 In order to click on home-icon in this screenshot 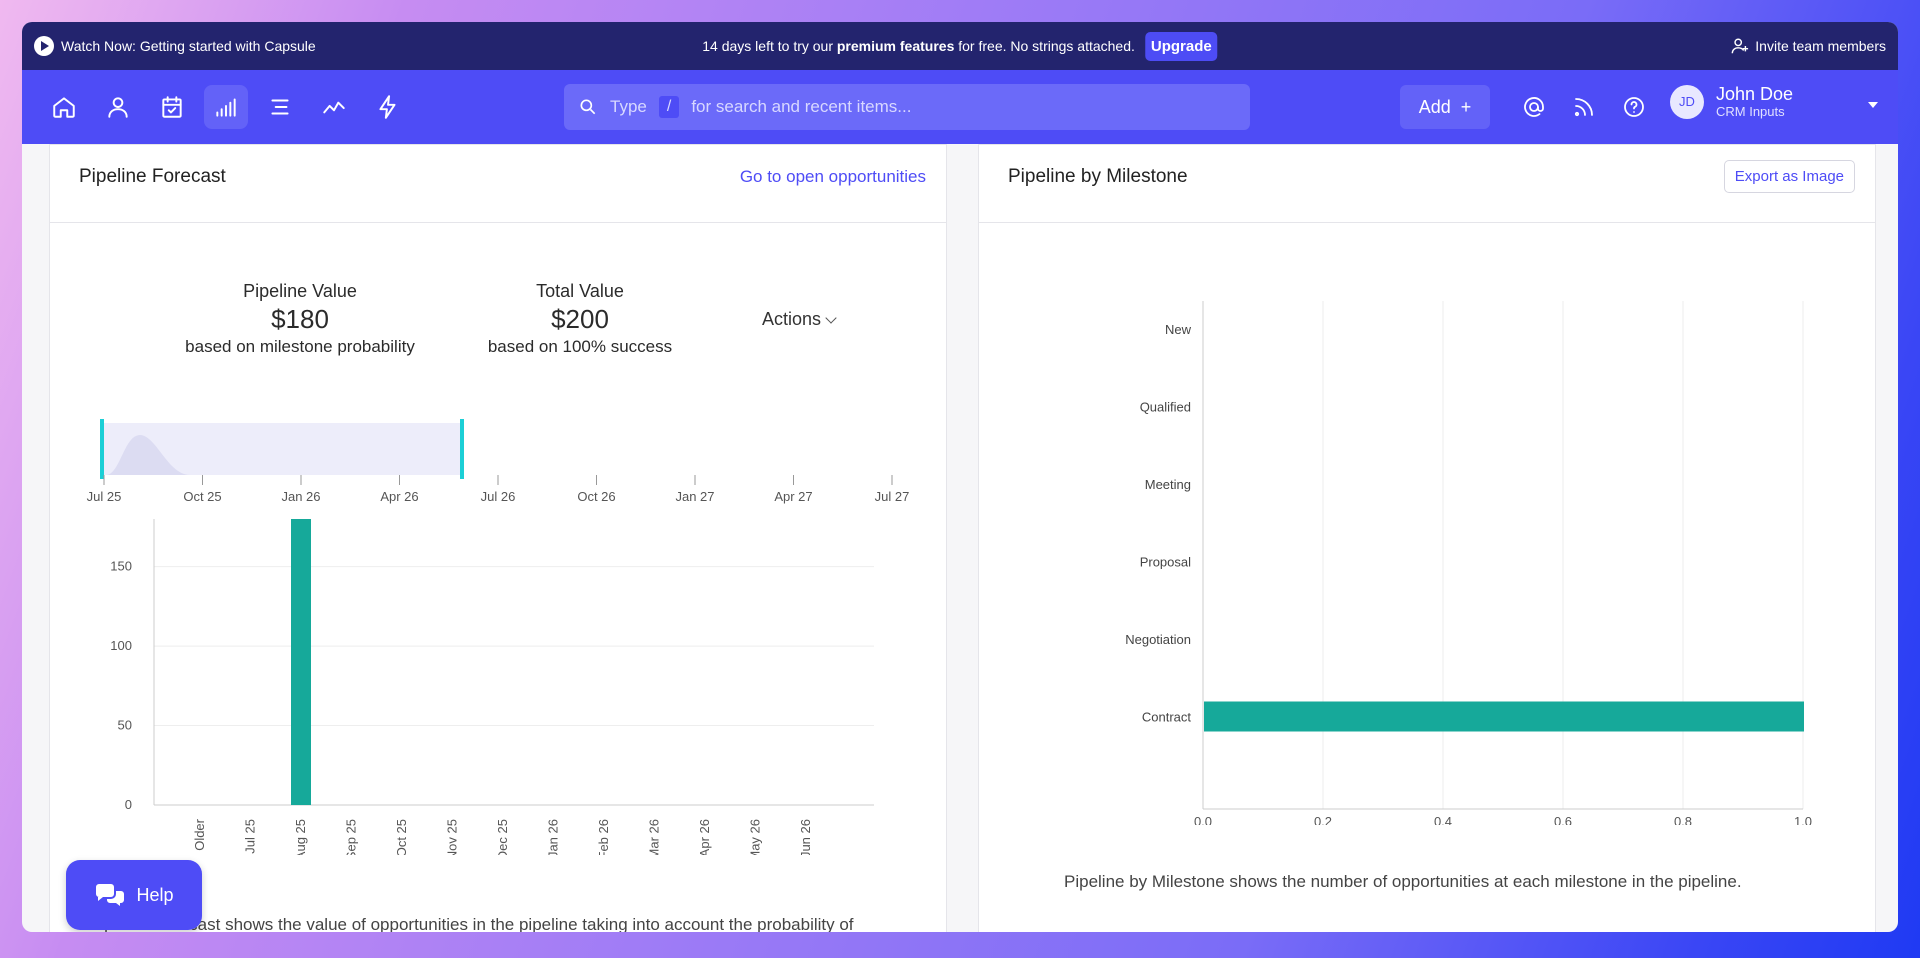, I will do `click(64, 107)`.